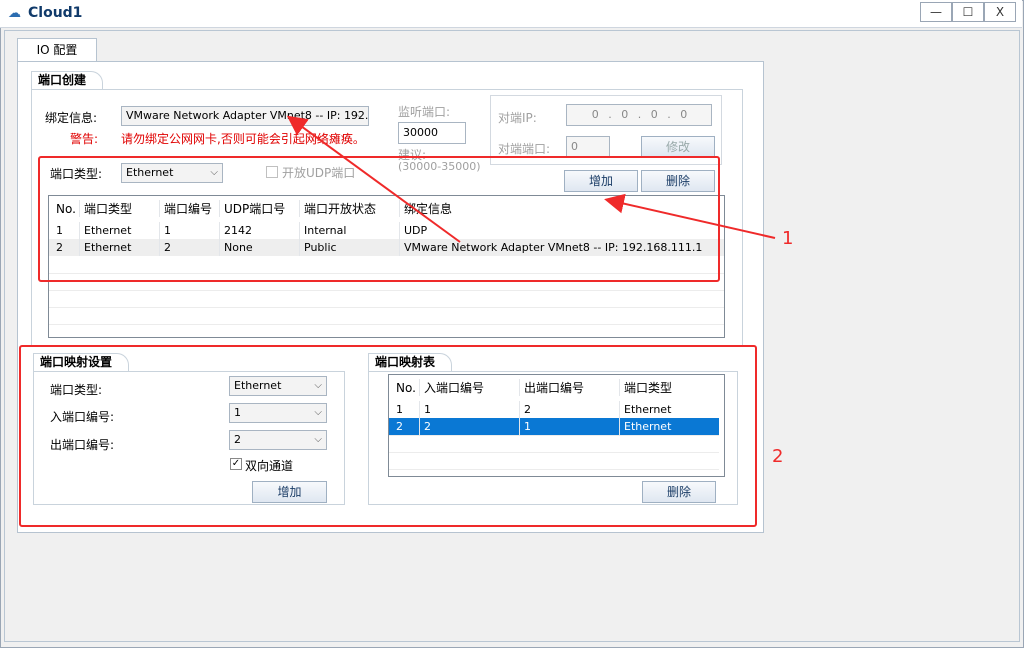 The width and height of the screenshot is (1024, 648). I want to click on annotation-arrows, so click(531, 179).